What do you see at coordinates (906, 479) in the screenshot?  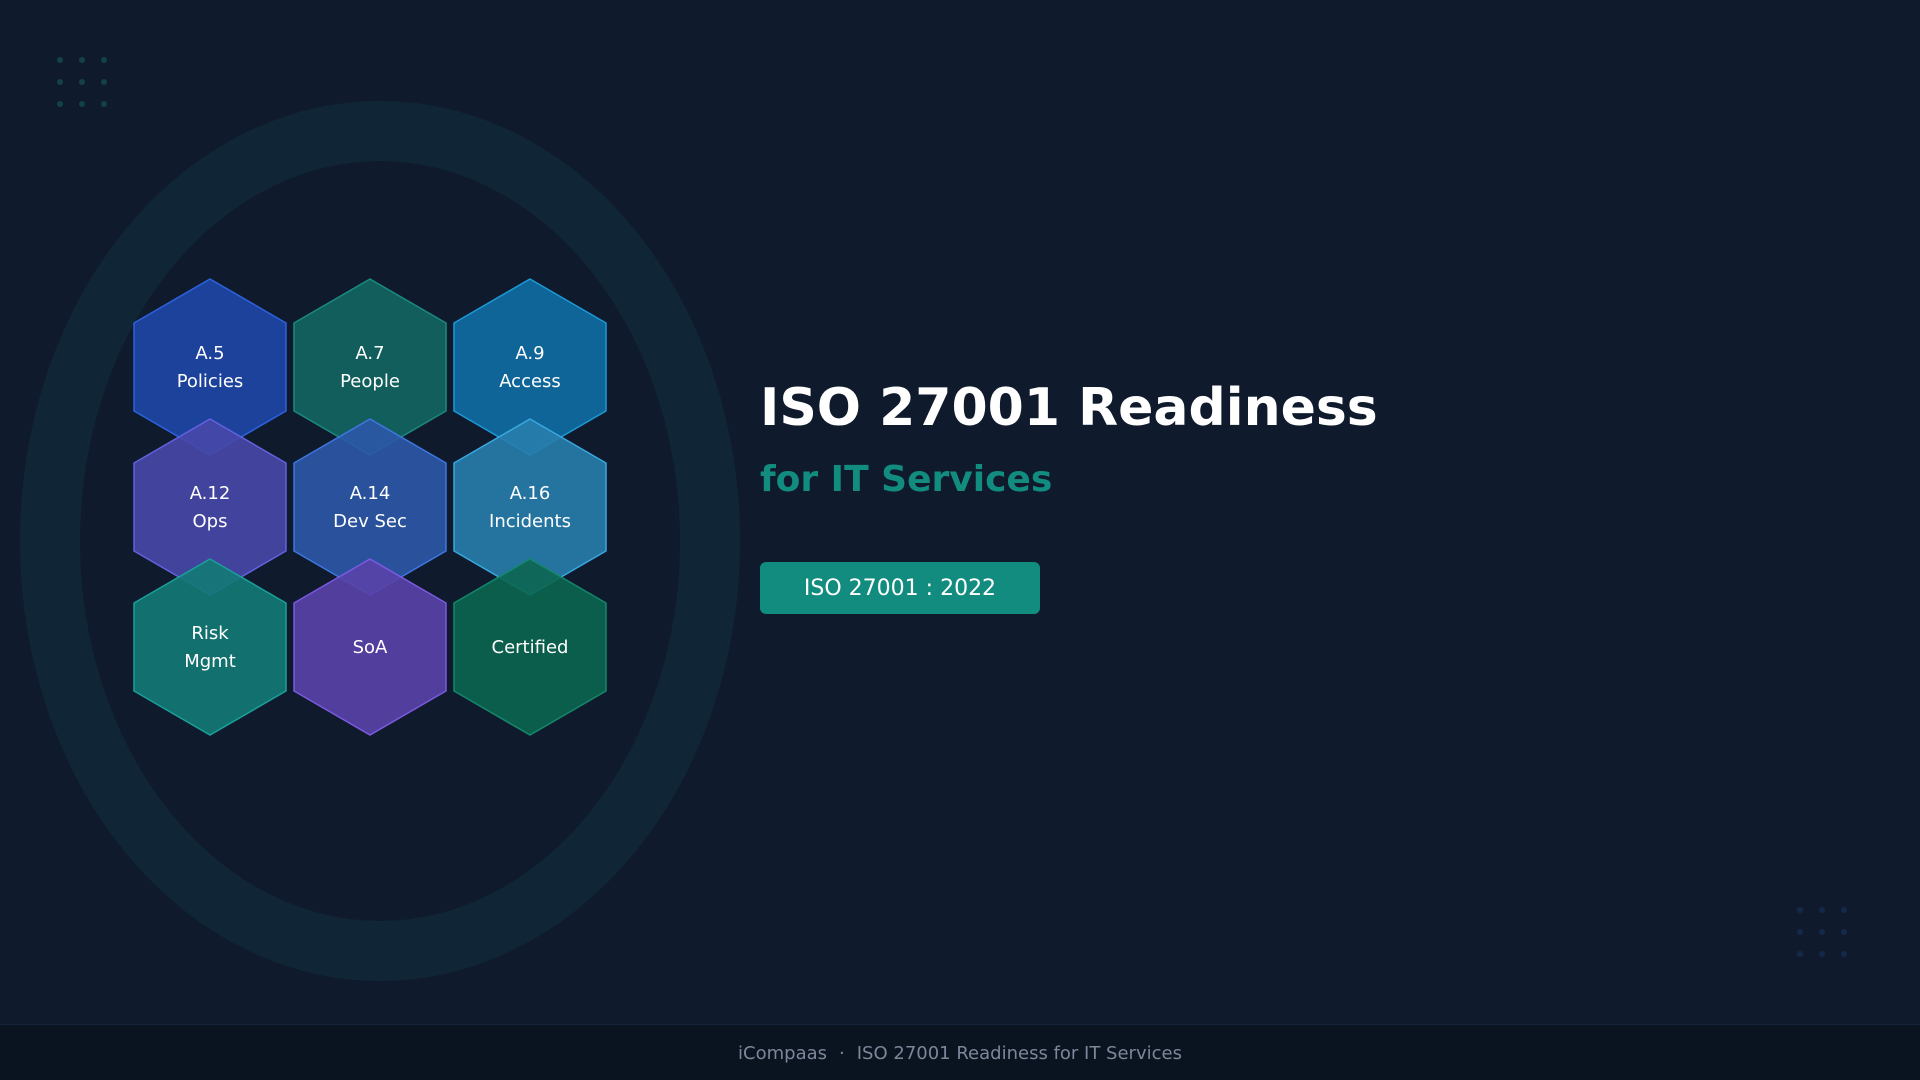 I see `page-subtitle: for IT Services` at bounding box center [906, 479].